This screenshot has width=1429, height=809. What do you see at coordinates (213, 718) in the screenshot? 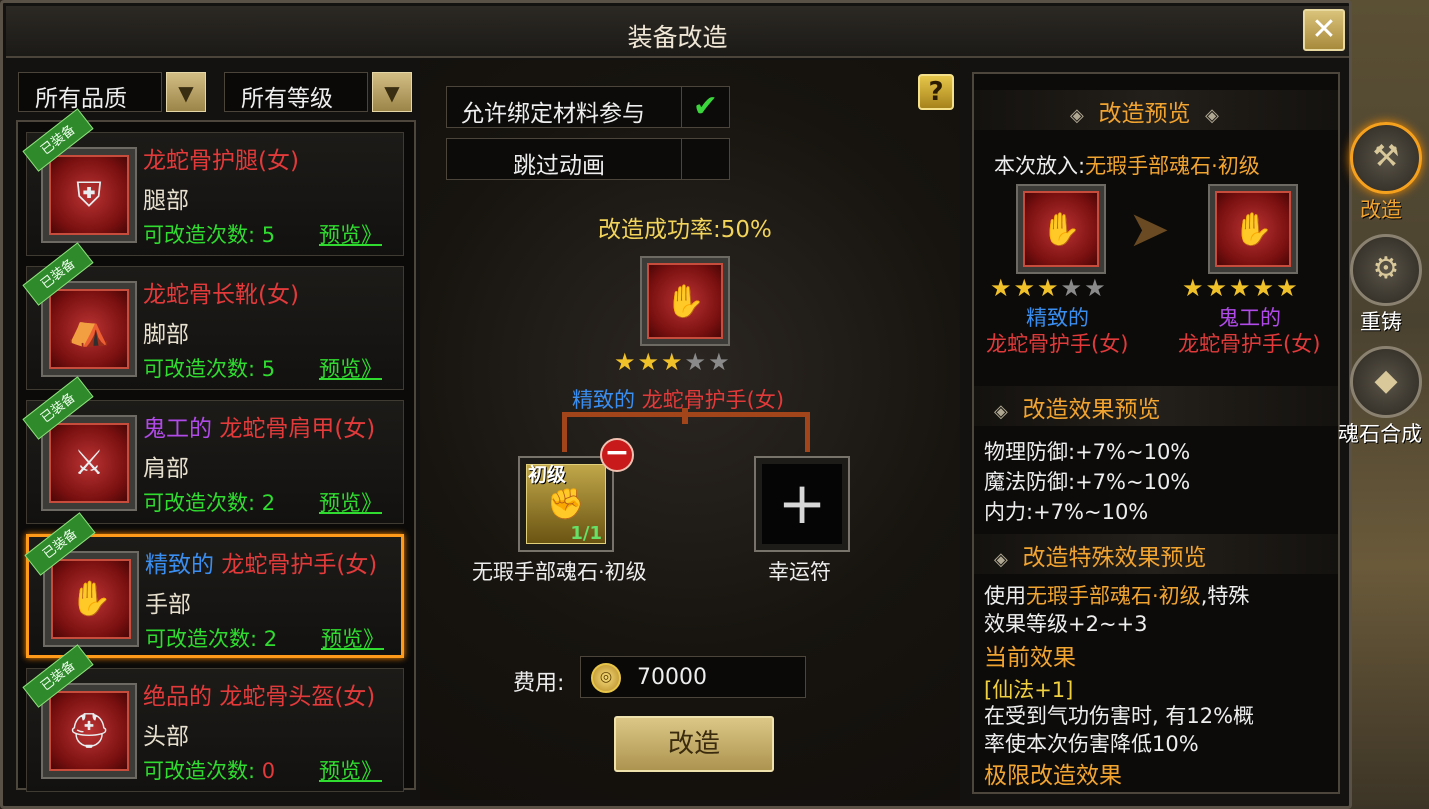
I see `equipment-list-item: ⛑ 已装备 绝品的 龙蛇骨头盔(女) 头部 可改造次数: 0 预览》` at bounding box center [213, 718].